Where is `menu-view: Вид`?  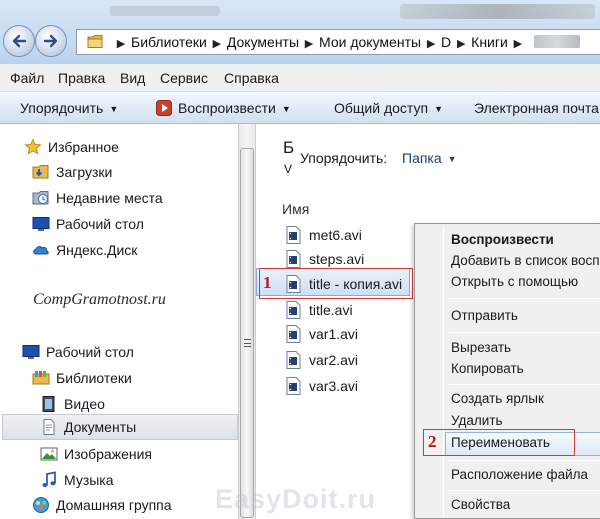 menu-view: Вид is located at coordinates (132, 78).